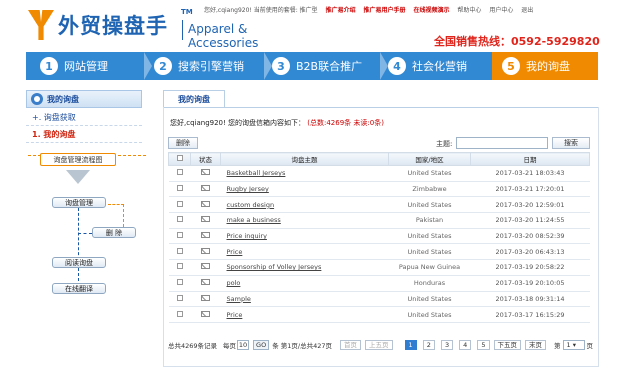 Image resolution: width=640 pixels, height=374 pixels. I want to click on logo-en-text: Apparel & Accessories, so click(223, 36).